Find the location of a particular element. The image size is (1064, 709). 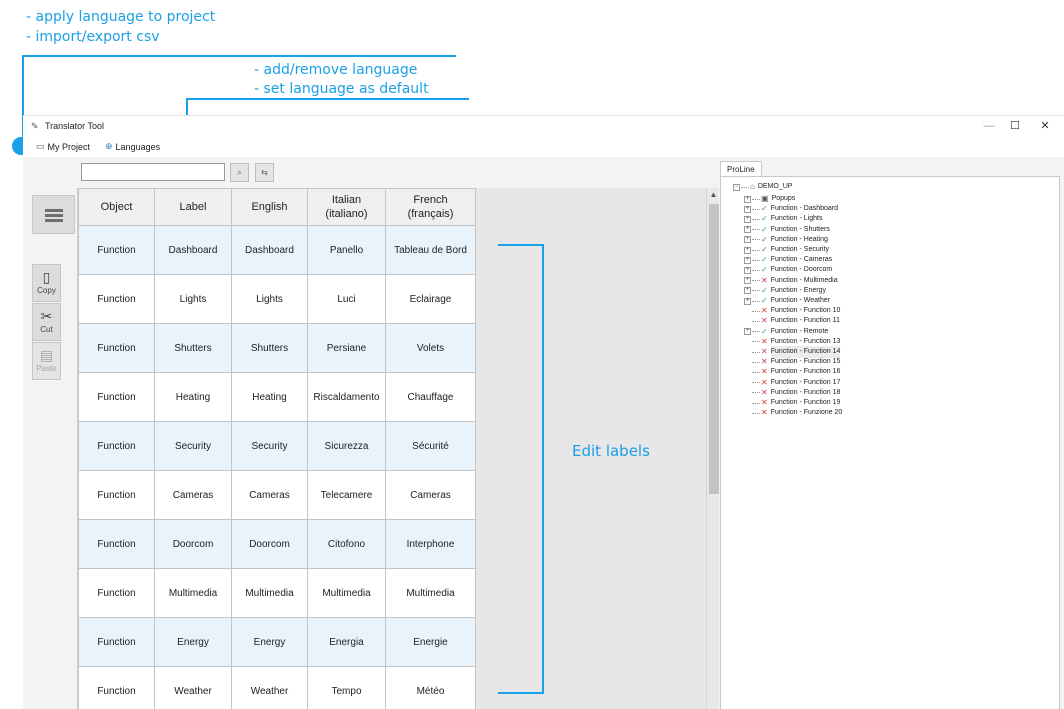

column-header: Label is located at coordinates (193, 207).